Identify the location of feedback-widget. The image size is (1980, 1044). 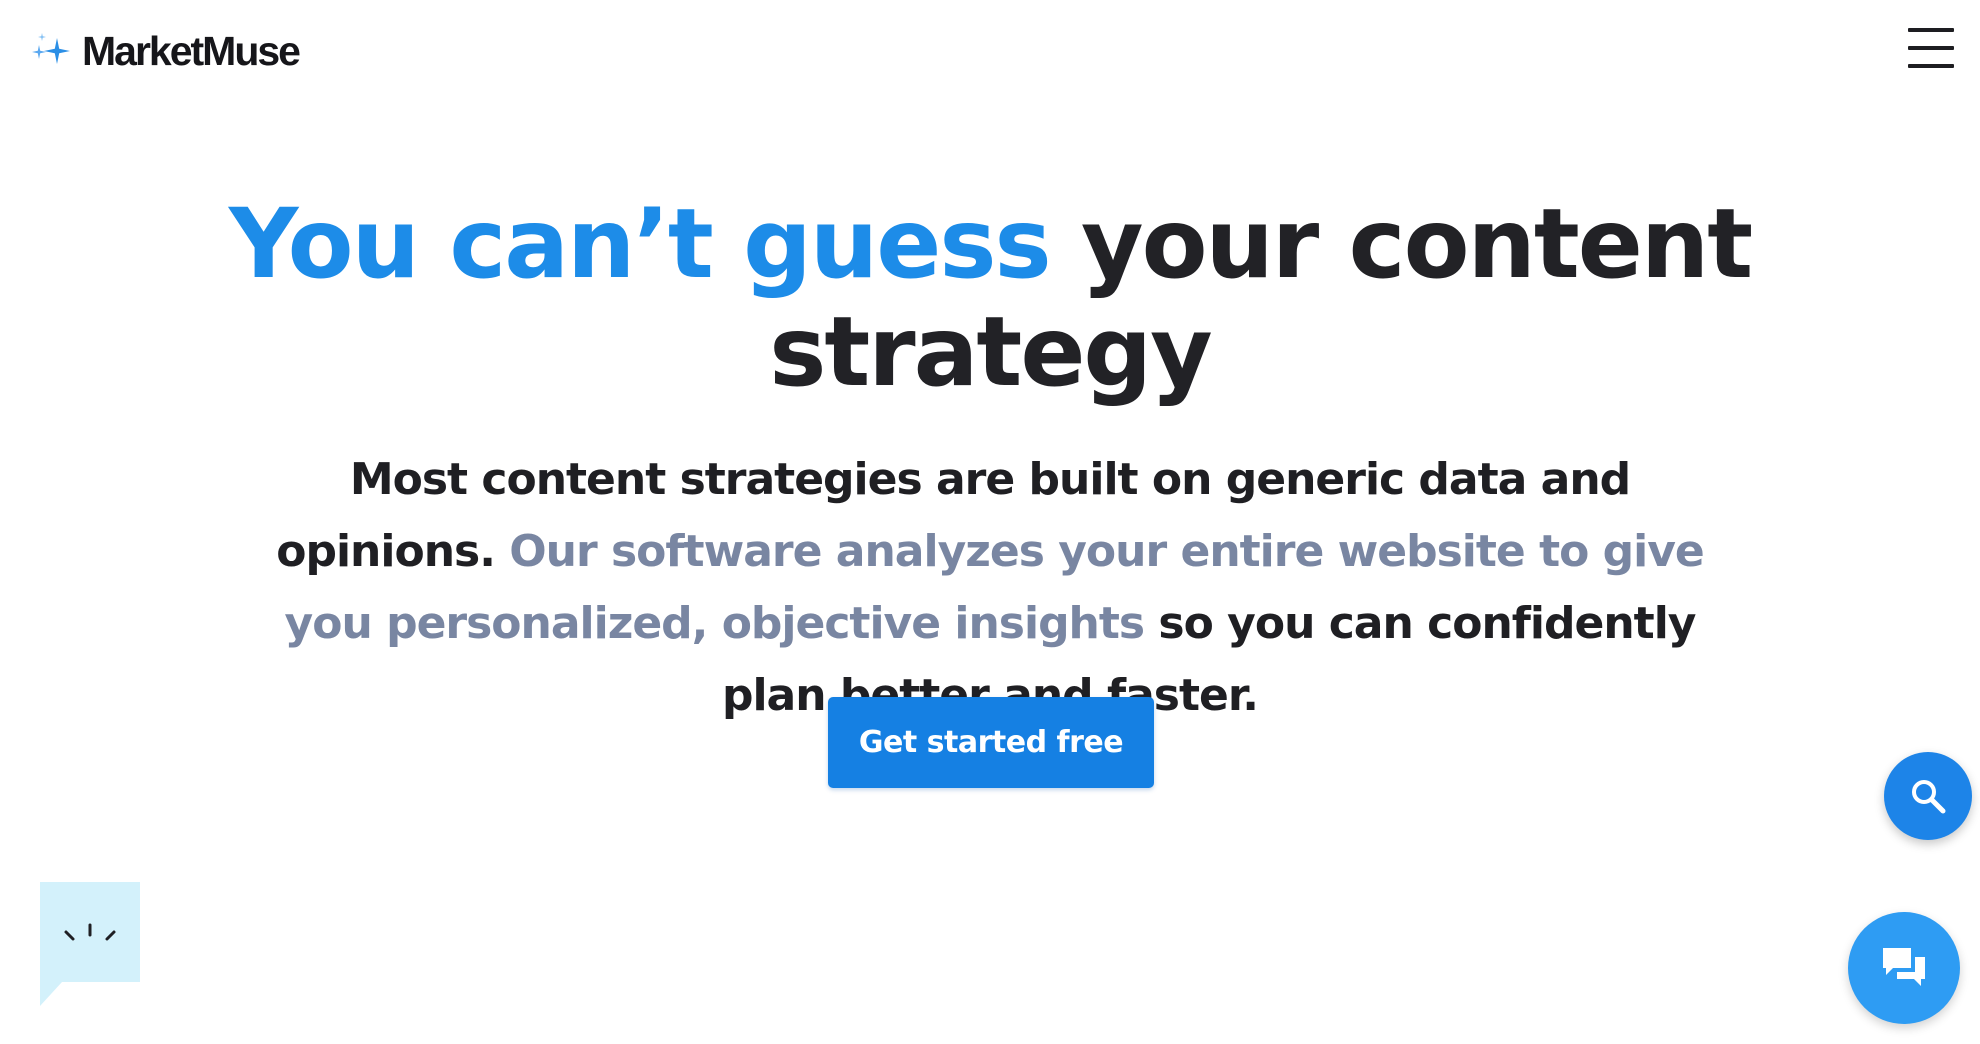
(90, 944).